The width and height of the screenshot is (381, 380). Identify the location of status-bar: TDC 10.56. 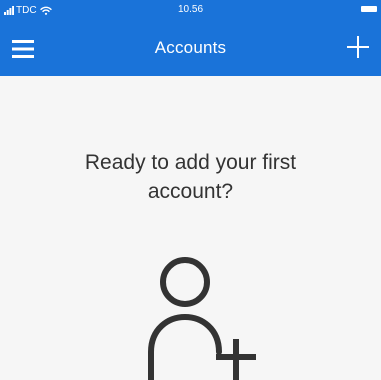
(190, 10).